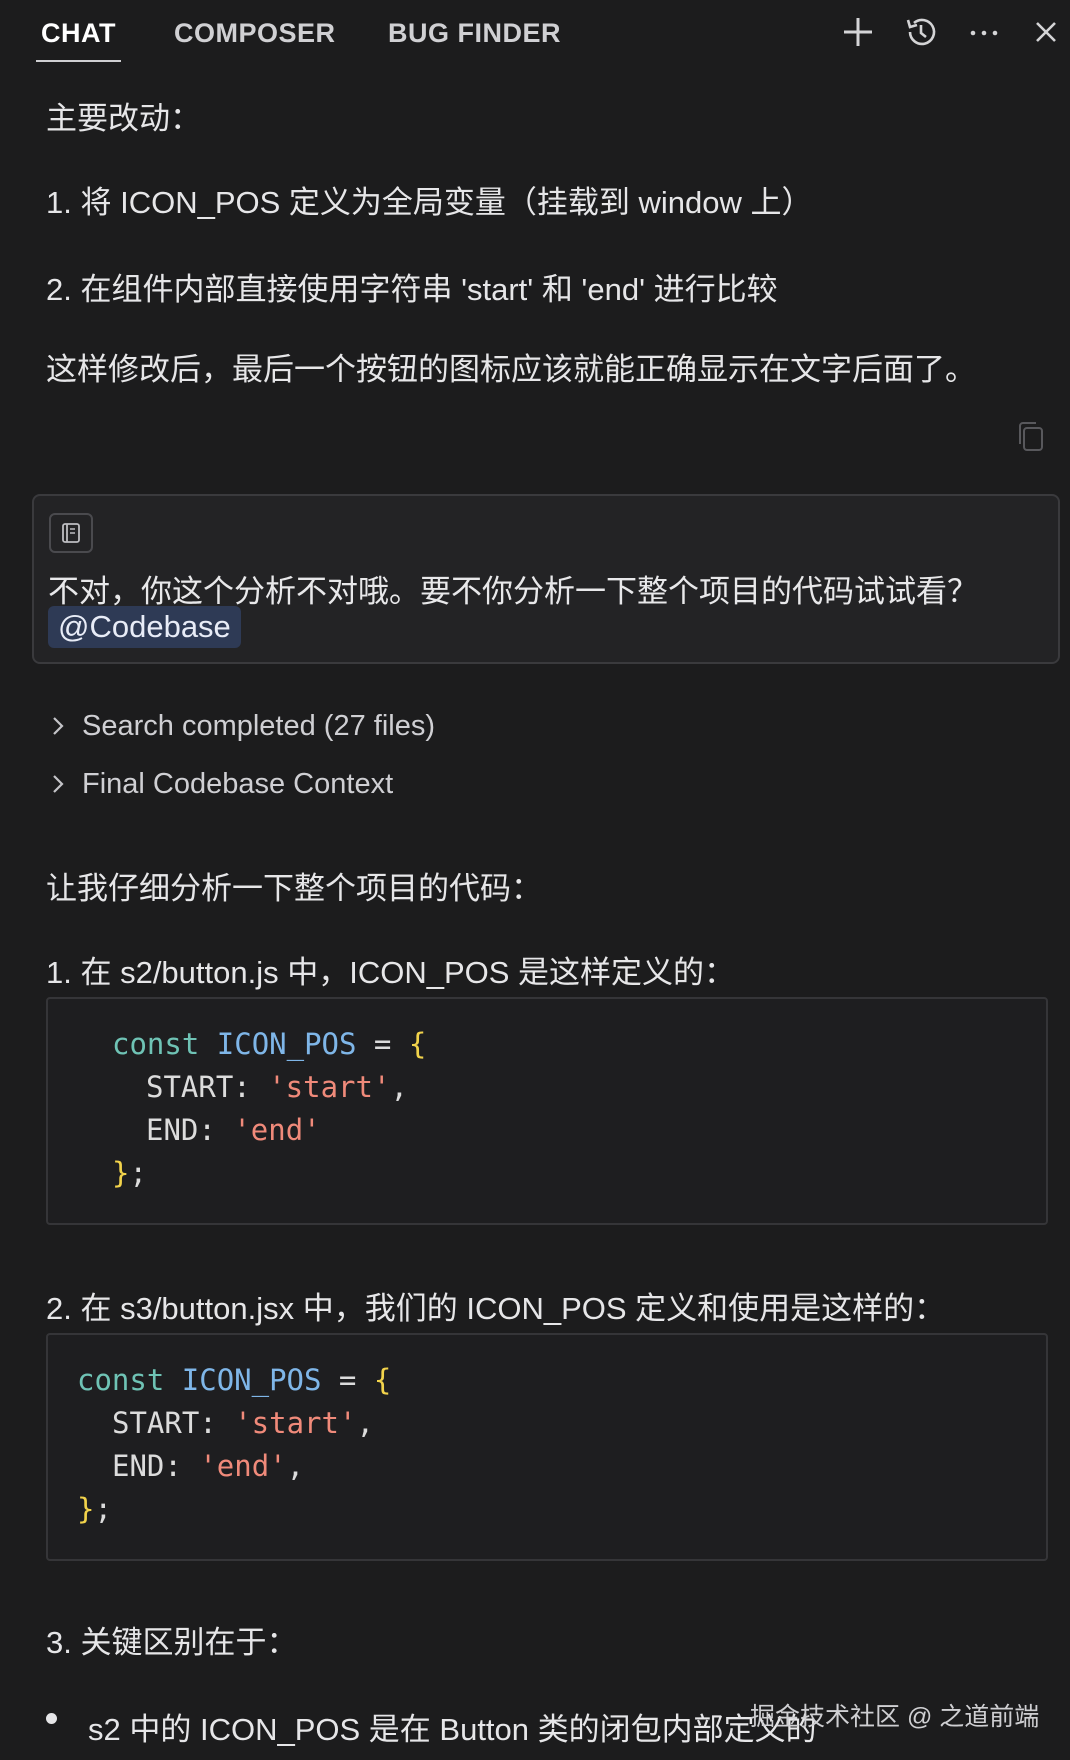 Image resolution: width=1070 pixels, height=1760 pixels. I want to click on user-message: 不对，你这个分析不对哦。要不你分析一下整个项目的代码试试看？ @Codebase, so click(546, 579).